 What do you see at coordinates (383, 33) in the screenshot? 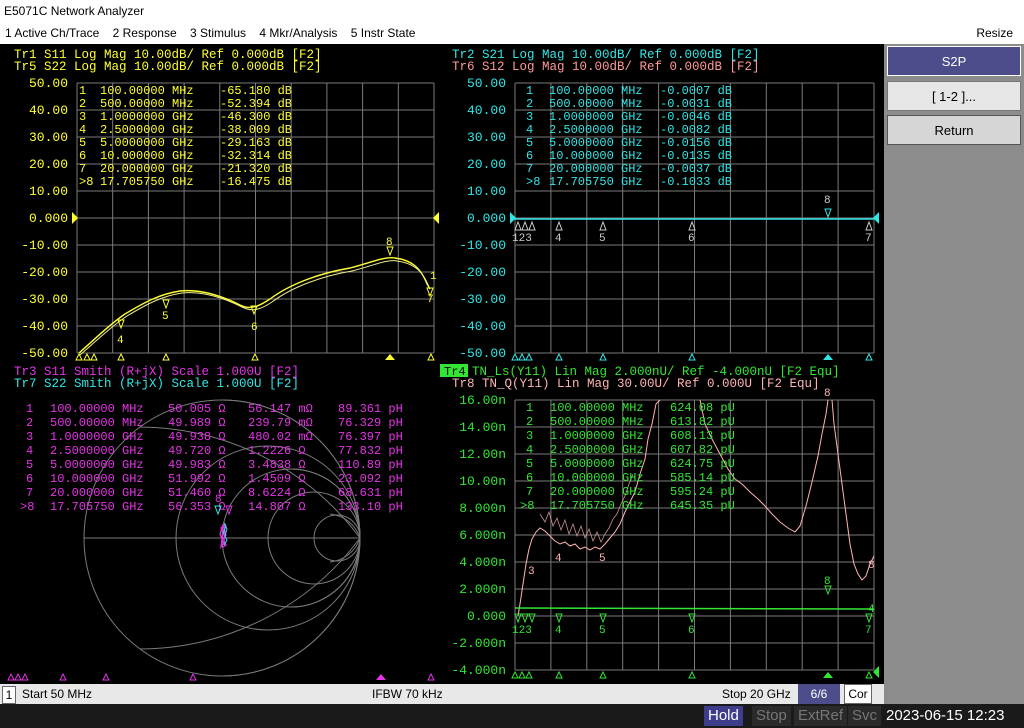
I see `menu-instr-state: 5 Instr State` at bounding box center [383, 33].